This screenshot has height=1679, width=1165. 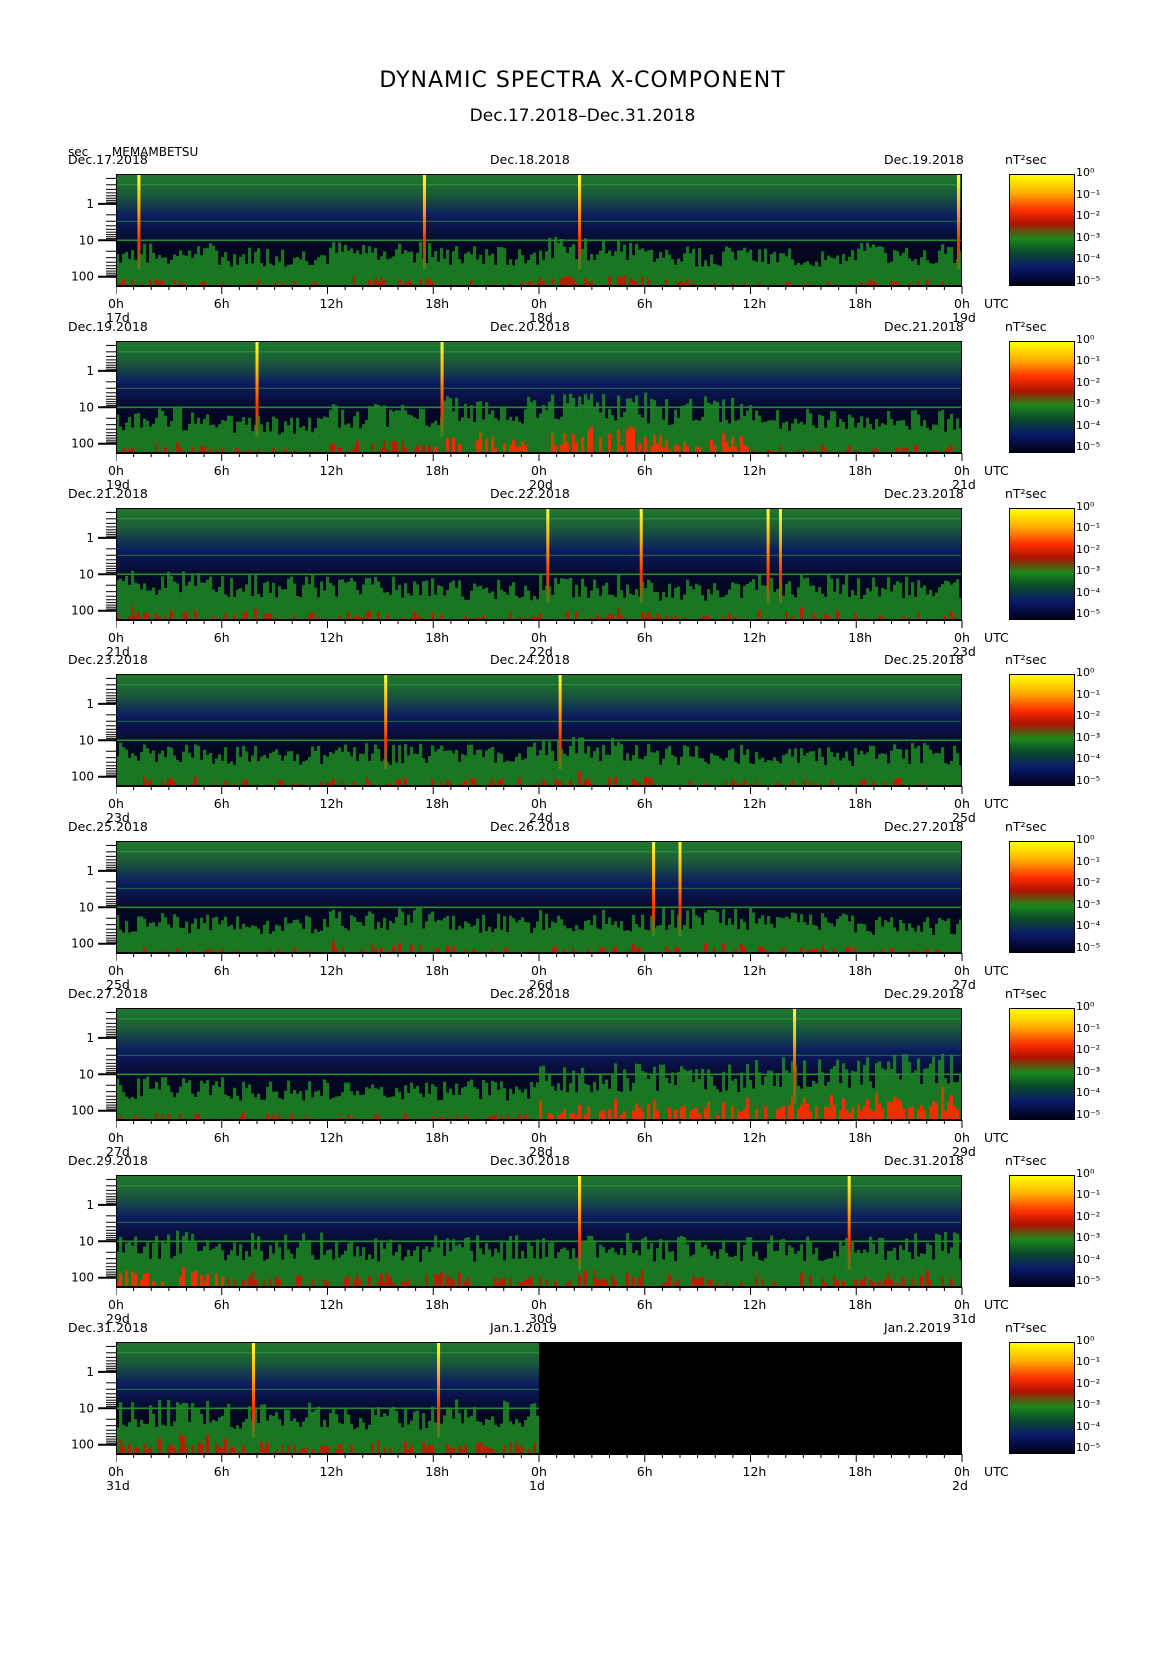 What do you see at coordinates (860, 1471) in the screenshot?
I see `x-tick-label: 18h` at bounding box center [860, 1471].